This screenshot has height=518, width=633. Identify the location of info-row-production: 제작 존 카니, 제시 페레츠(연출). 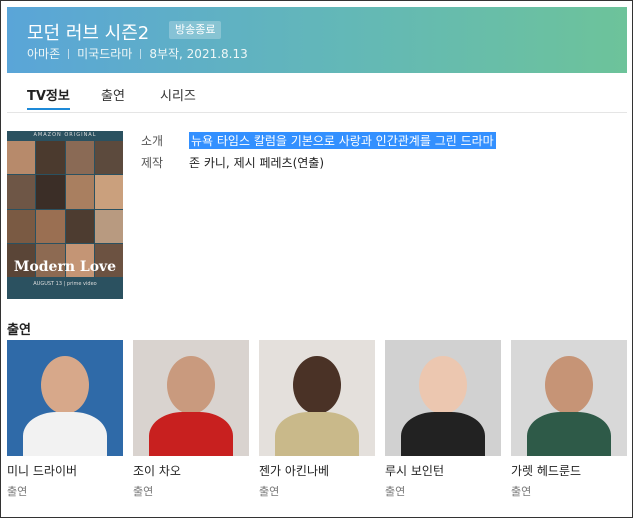
(318, 162).